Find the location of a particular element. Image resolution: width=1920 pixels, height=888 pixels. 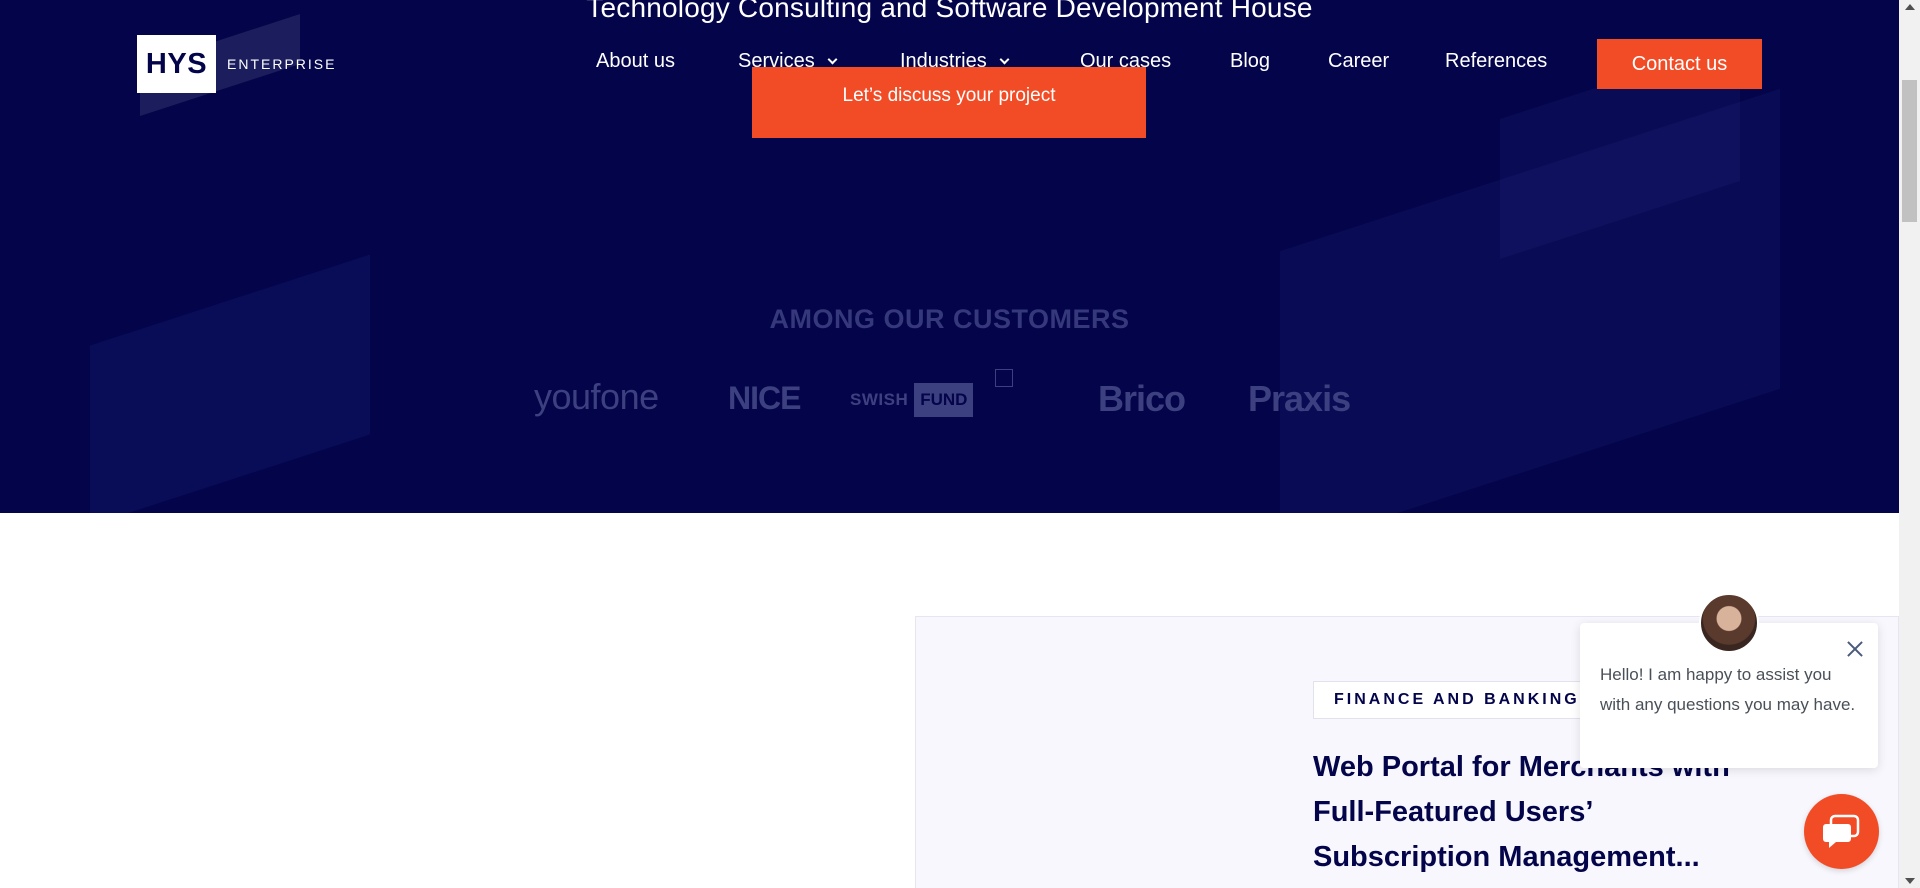

logo-mark: HYS is located at coordinates (176, 64).